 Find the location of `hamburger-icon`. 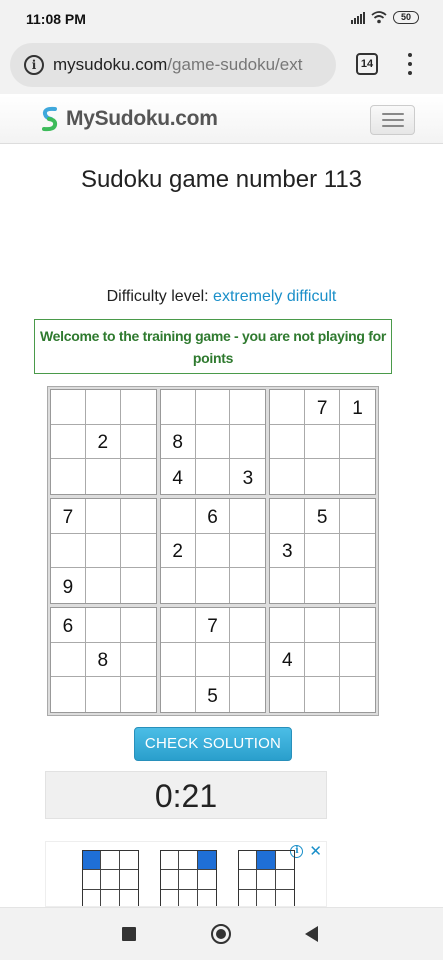

hamburger-icon is located at coordinates (392, 120).